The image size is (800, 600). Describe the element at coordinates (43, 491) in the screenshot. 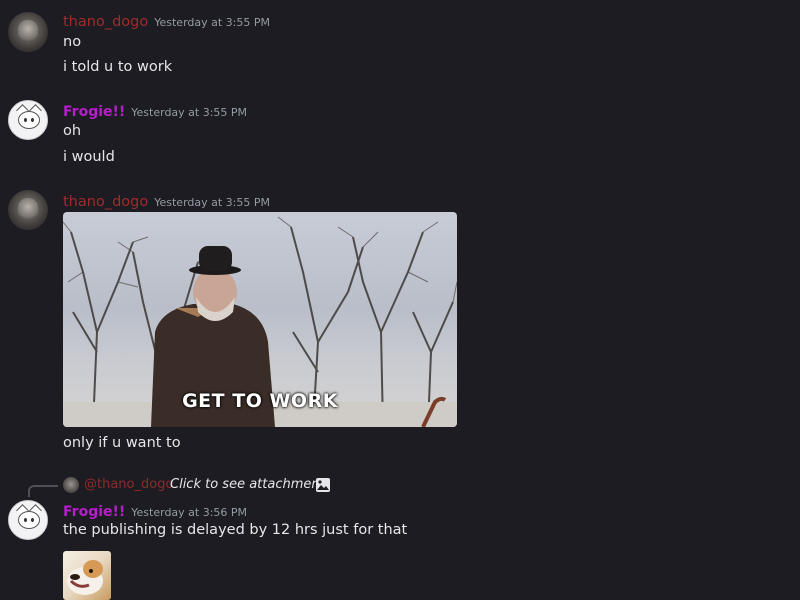

I see `reply-spine` at that location.